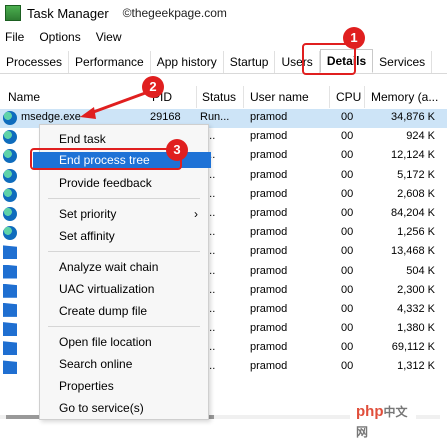 The height and width of the screenshot is (442, 447). I want to click on tab-startup: Startup, so click(250, 62).